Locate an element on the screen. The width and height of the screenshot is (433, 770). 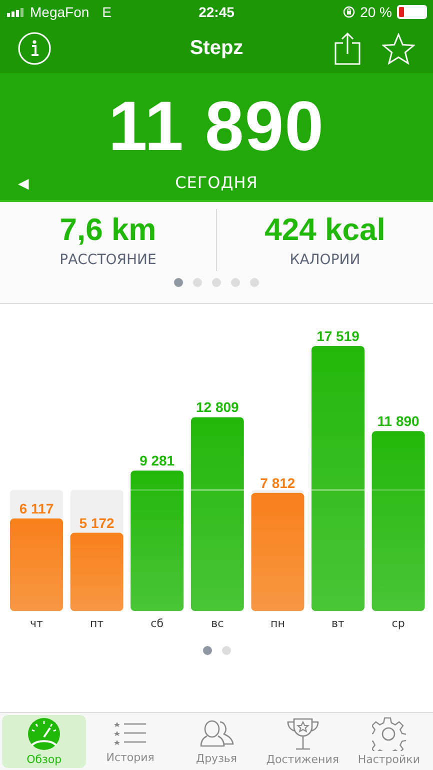
settings-icon is located at coordinates (389, 734).